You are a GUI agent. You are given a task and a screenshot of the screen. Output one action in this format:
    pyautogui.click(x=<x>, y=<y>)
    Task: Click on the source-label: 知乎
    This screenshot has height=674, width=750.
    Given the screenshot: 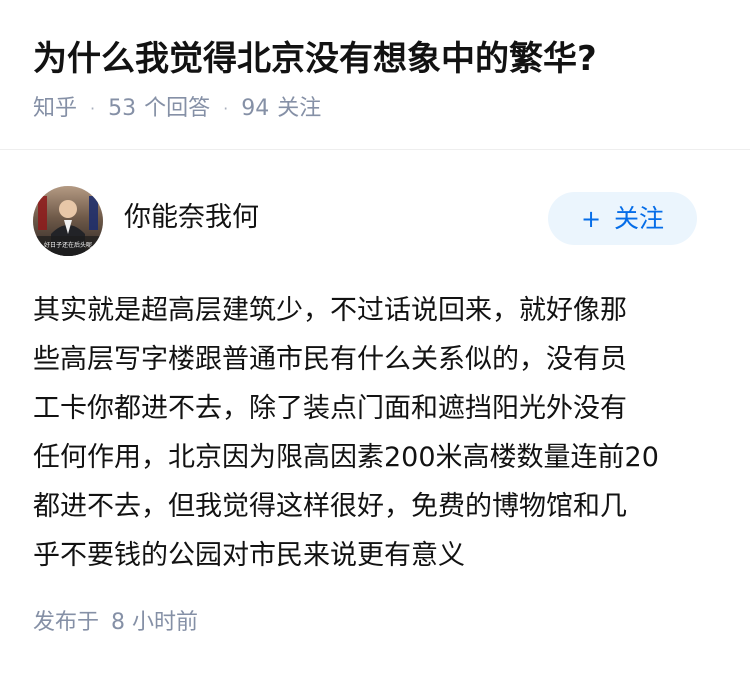 What is the action you would take?
    pyautogui.click(x=55, y=109)
    